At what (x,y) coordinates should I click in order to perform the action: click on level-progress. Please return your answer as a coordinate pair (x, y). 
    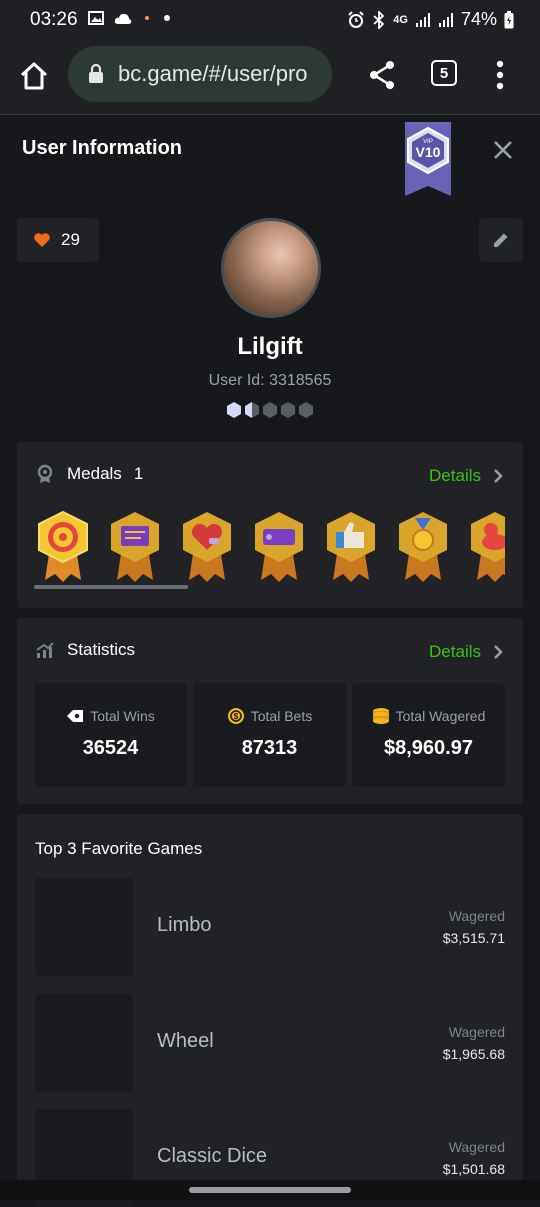
    Looking at the image, I should click on (270, 410).